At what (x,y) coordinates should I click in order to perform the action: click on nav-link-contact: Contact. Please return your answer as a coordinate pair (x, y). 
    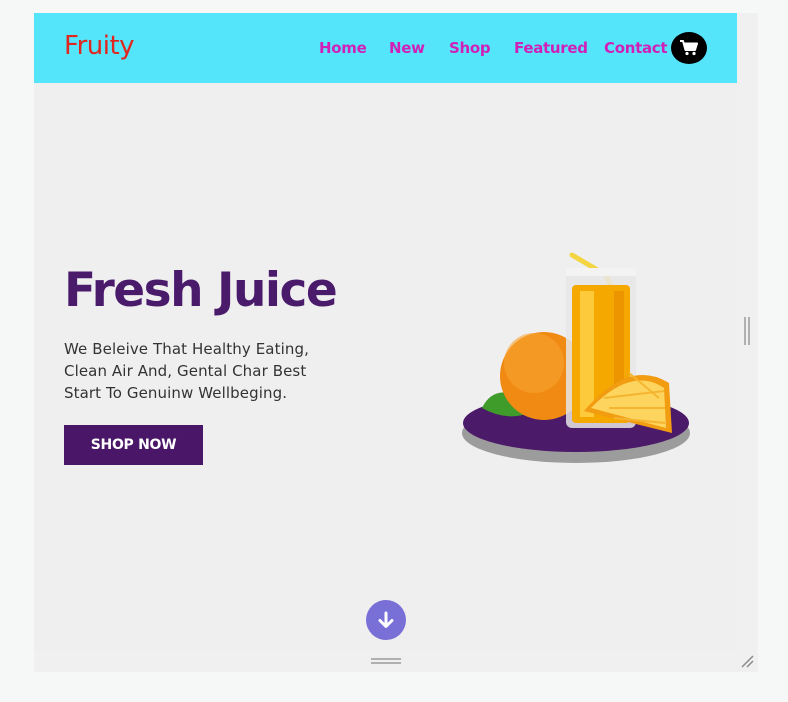
    Looking at the image, I should click on (636, 48).